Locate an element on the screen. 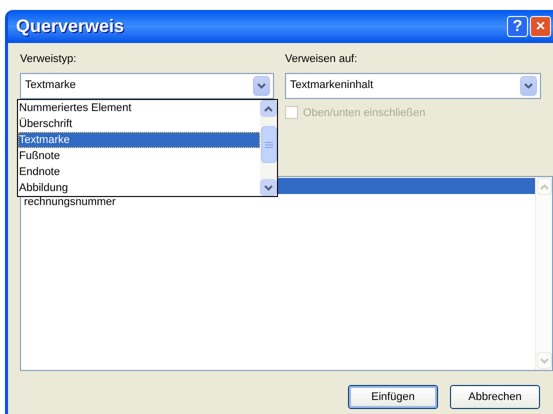 This screenshot has width=553, height=414. dialog-button: Einfügen is located at coordinates (393, 397).